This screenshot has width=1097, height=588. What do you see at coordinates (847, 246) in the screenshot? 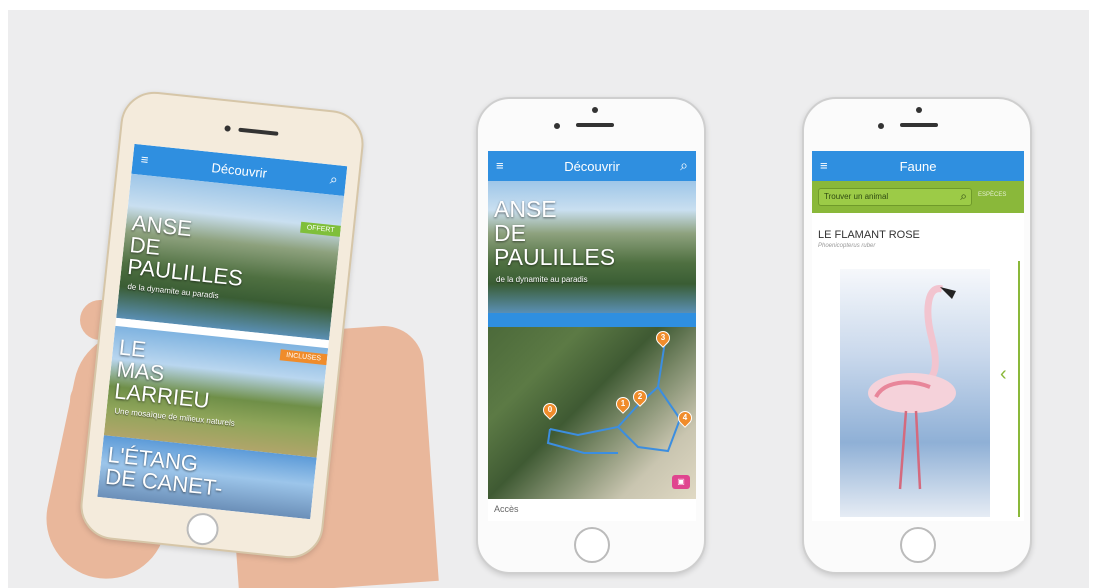
I see `species-latin-name: Phoenicopterus ruber` at bounding box center [847, 246].